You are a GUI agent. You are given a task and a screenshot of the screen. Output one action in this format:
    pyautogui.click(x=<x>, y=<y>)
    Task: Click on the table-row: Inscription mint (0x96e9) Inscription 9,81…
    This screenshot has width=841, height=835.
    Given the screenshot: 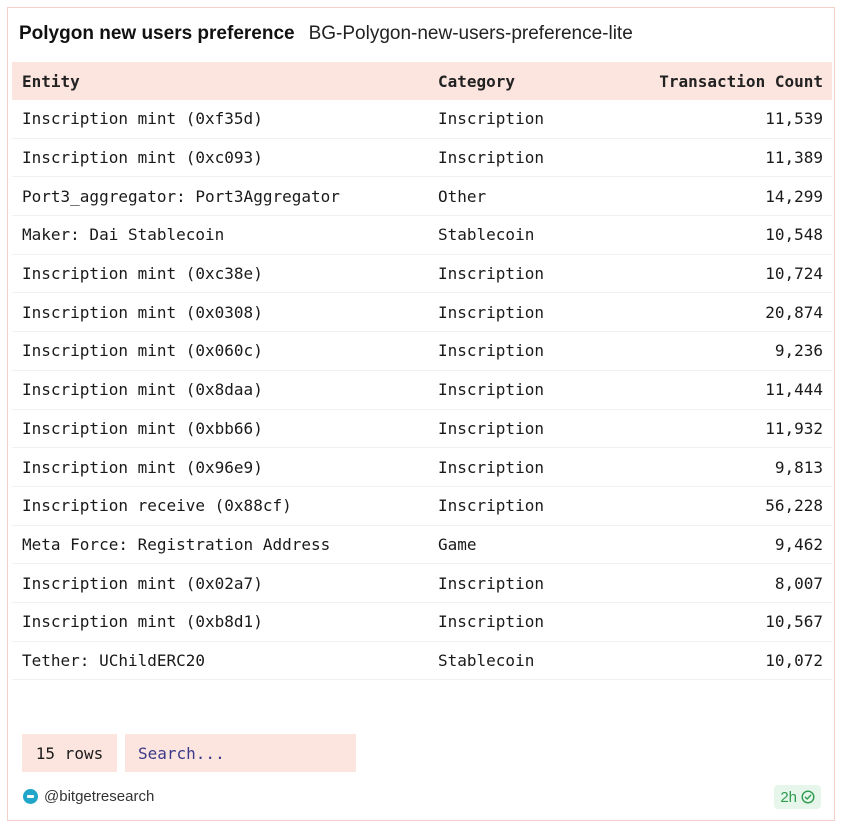 What is the action you would take?
    pyautogui.click(x=422, y=467)
    